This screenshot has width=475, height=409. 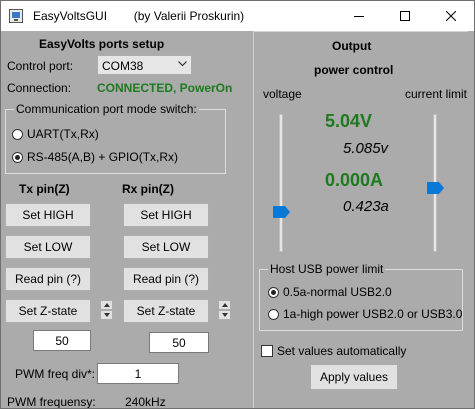 I want to click on auto-set-checkbox: Set values automatically, so click(x=333, y=351).